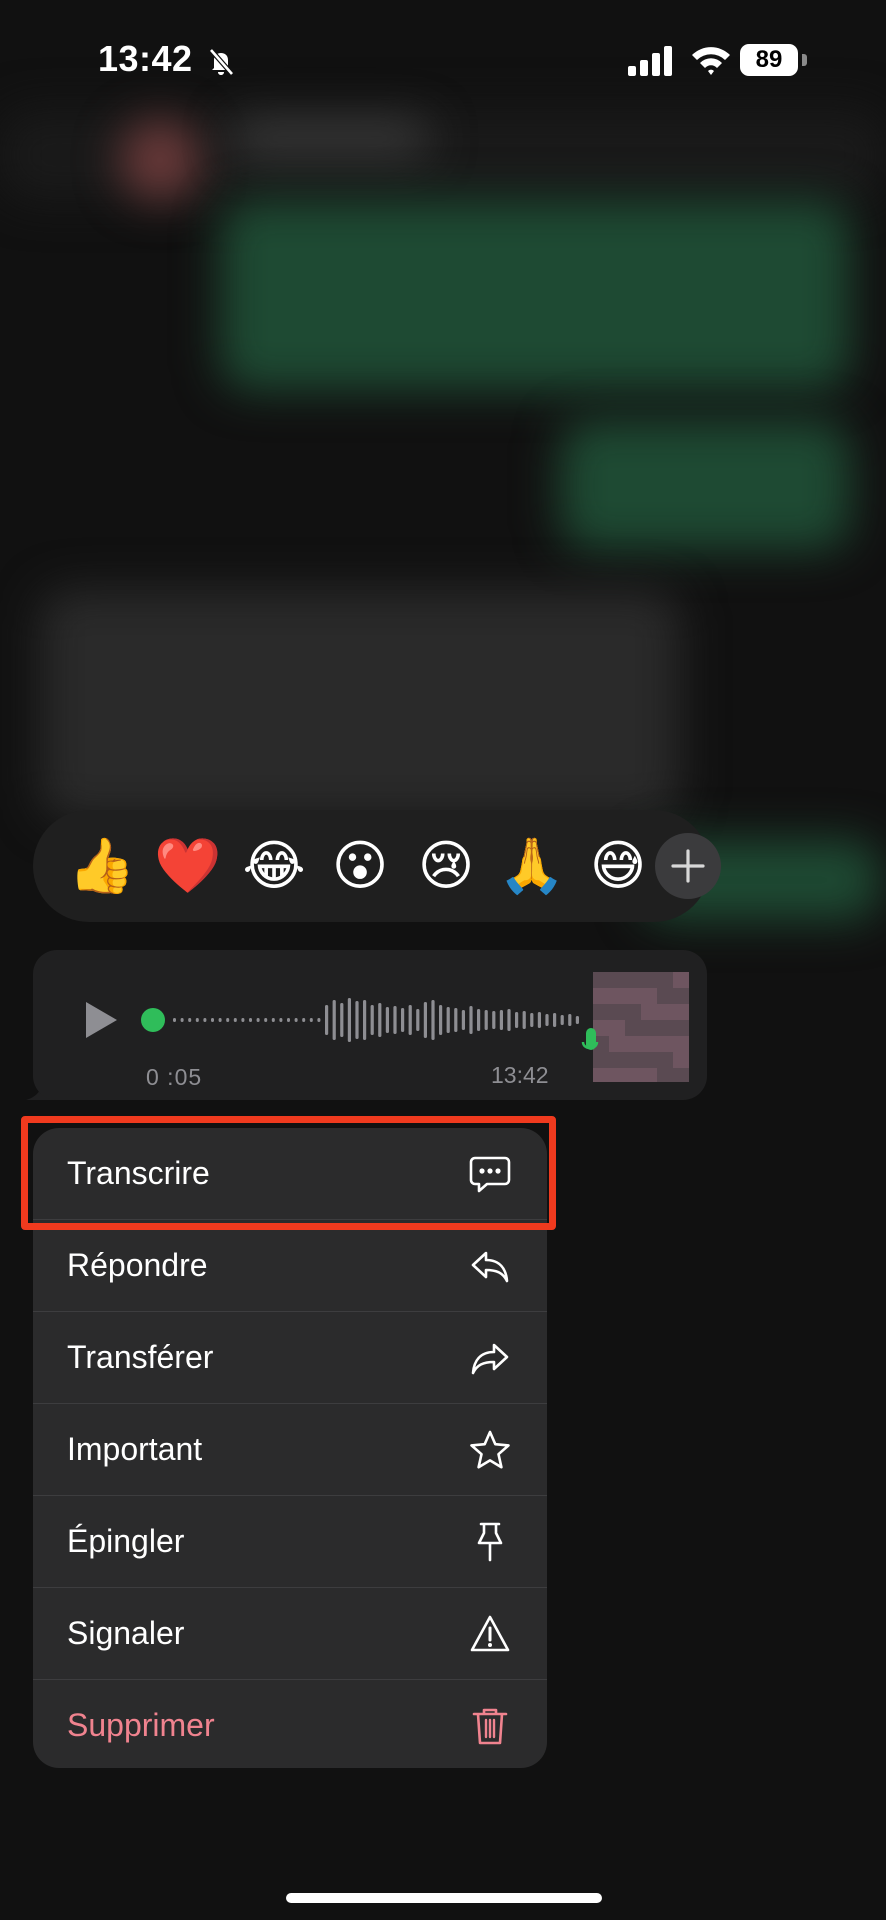 The width and height of the screenshot is (886, 1920). I want to click on menu-item-reply: Répondre, so click(290, 1266).